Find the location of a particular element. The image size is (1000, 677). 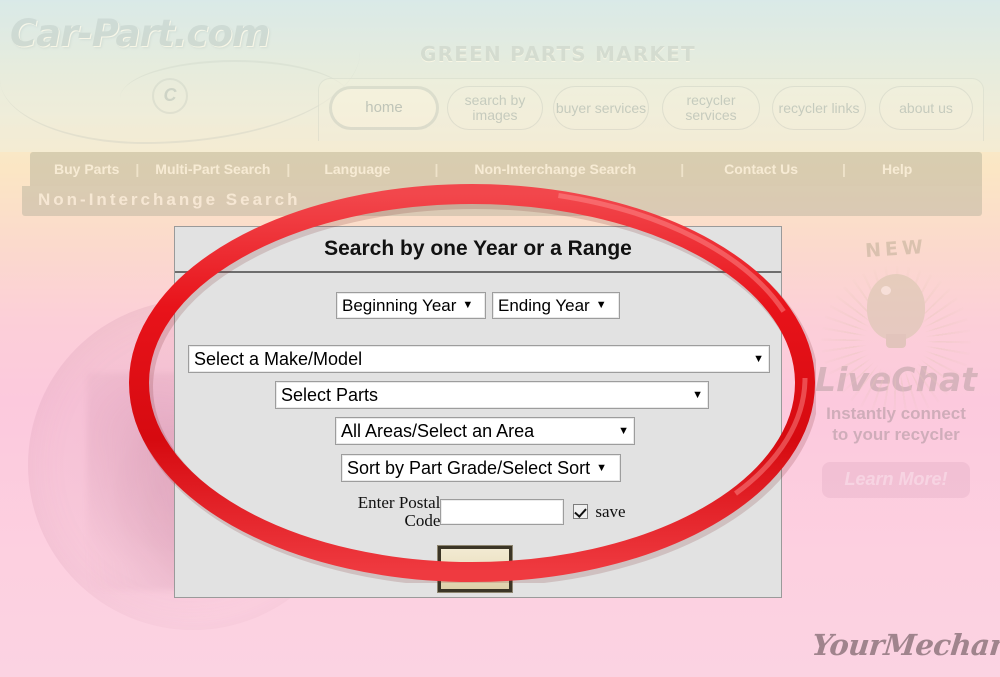

postal-code-label: Enter Postal Code is located at coordinates (390, 511).